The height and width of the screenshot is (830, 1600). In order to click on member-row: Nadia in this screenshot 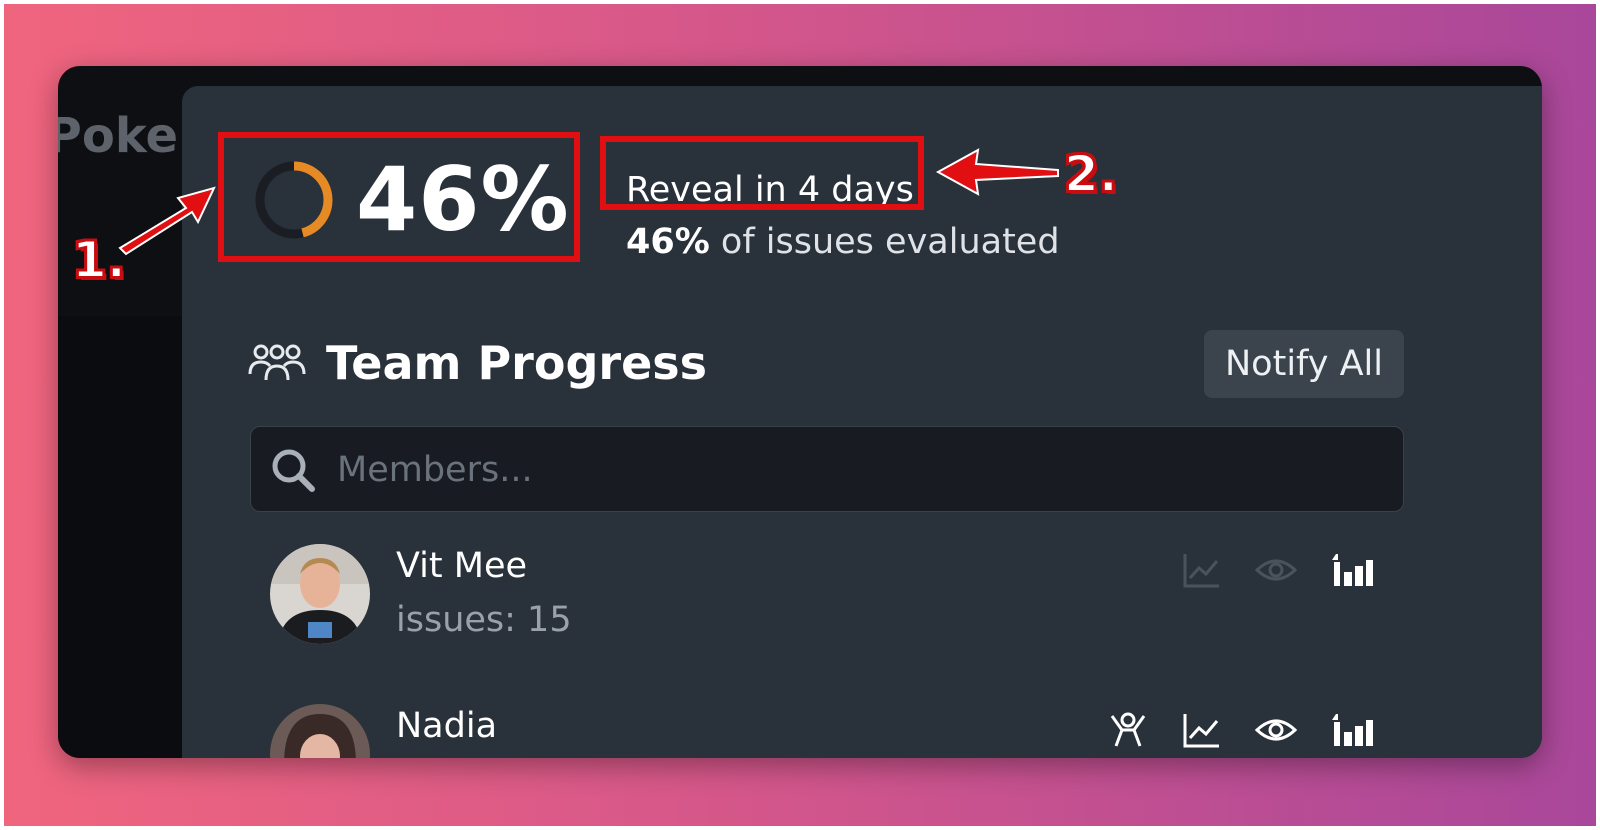, I will do `click(835, 731)`.